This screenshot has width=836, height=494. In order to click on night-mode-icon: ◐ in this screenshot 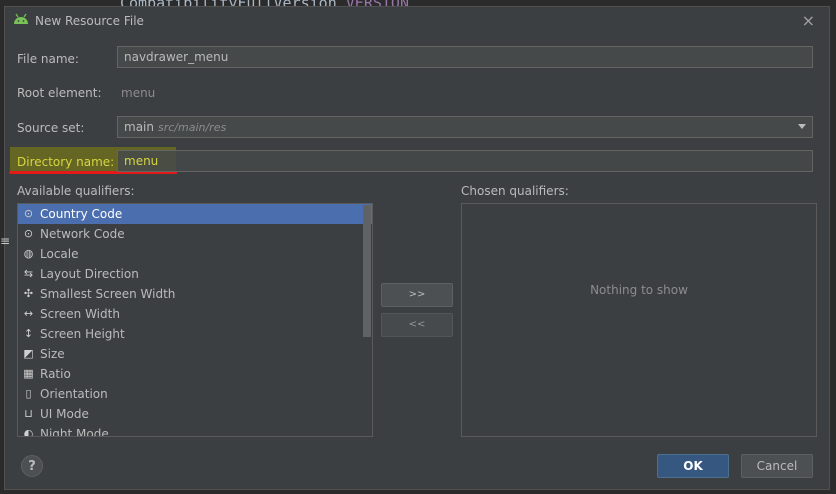, I will do `click(28, 432)`.